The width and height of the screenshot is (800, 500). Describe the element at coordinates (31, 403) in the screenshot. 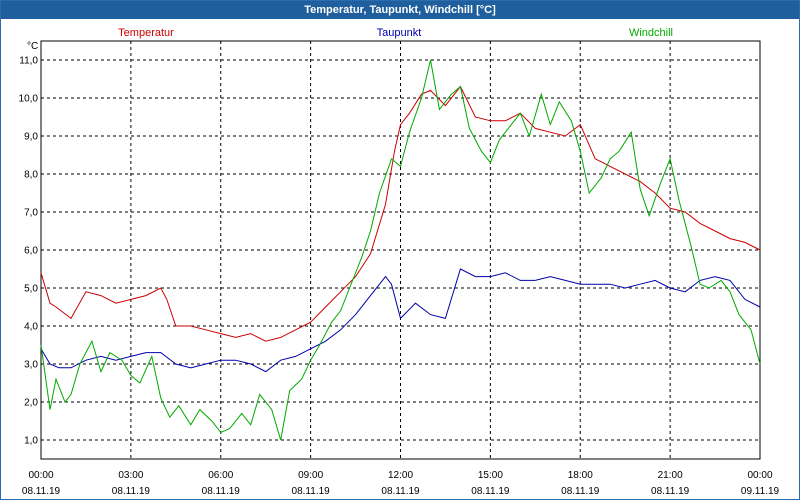

I see `y-tick-label: 2,0` at that location.